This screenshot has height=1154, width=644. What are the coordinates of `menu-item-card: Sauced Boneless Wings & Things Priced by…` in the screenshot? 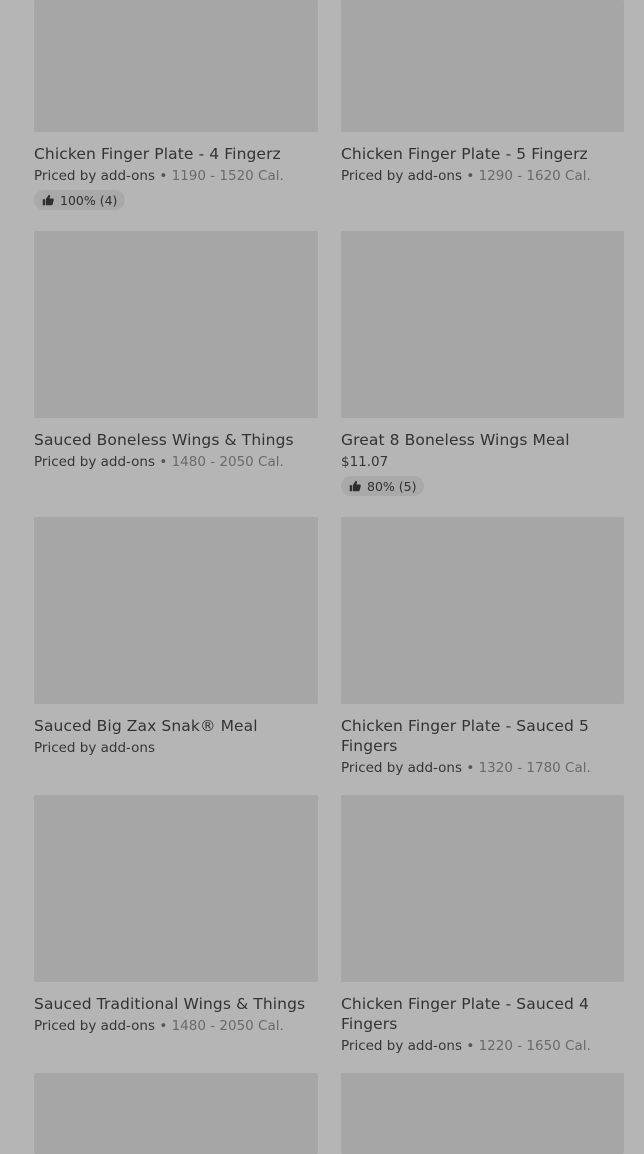 It's located at (176, 351).